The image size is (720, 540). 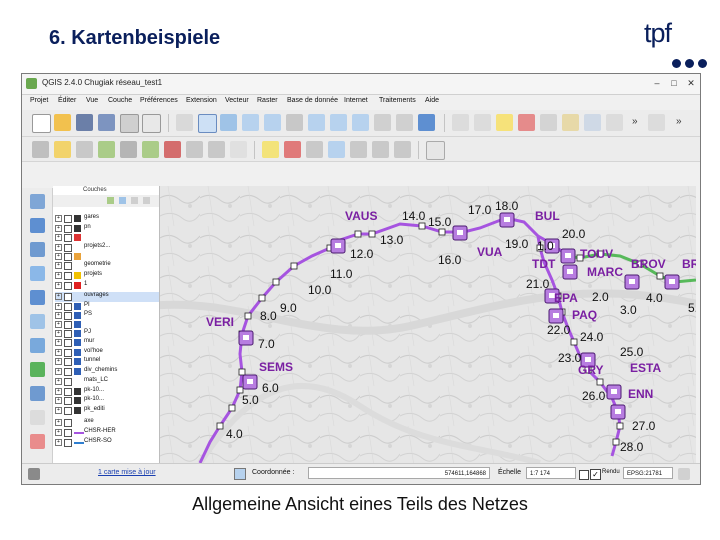 I want to click on csw-icon, so click(x=435, y=150).